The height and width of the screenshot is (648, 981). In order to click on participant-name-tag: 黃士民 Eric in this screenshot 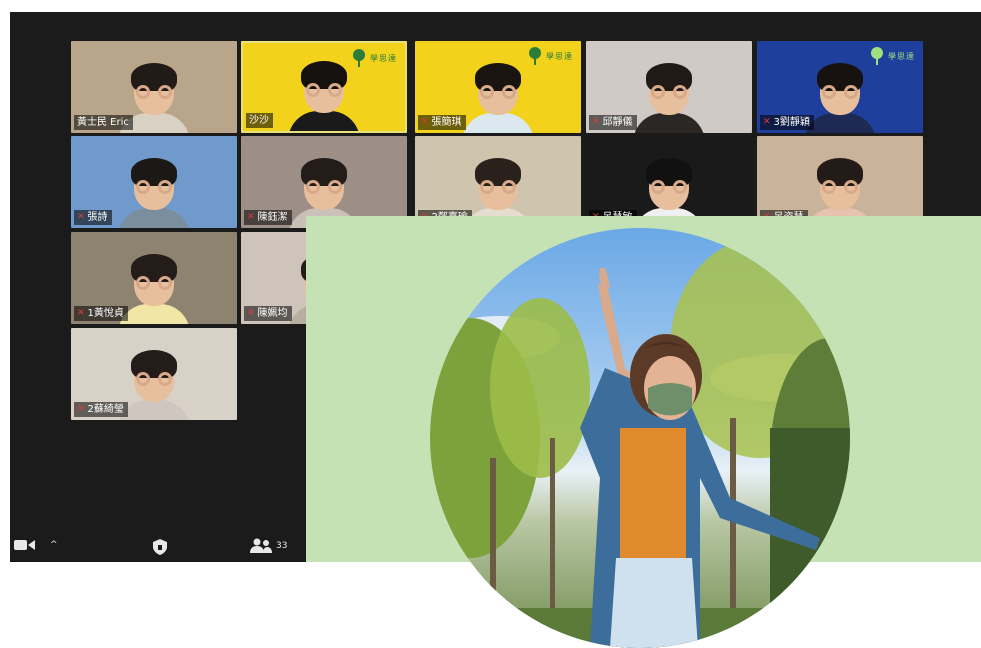, I will do `click(103, 122)`.